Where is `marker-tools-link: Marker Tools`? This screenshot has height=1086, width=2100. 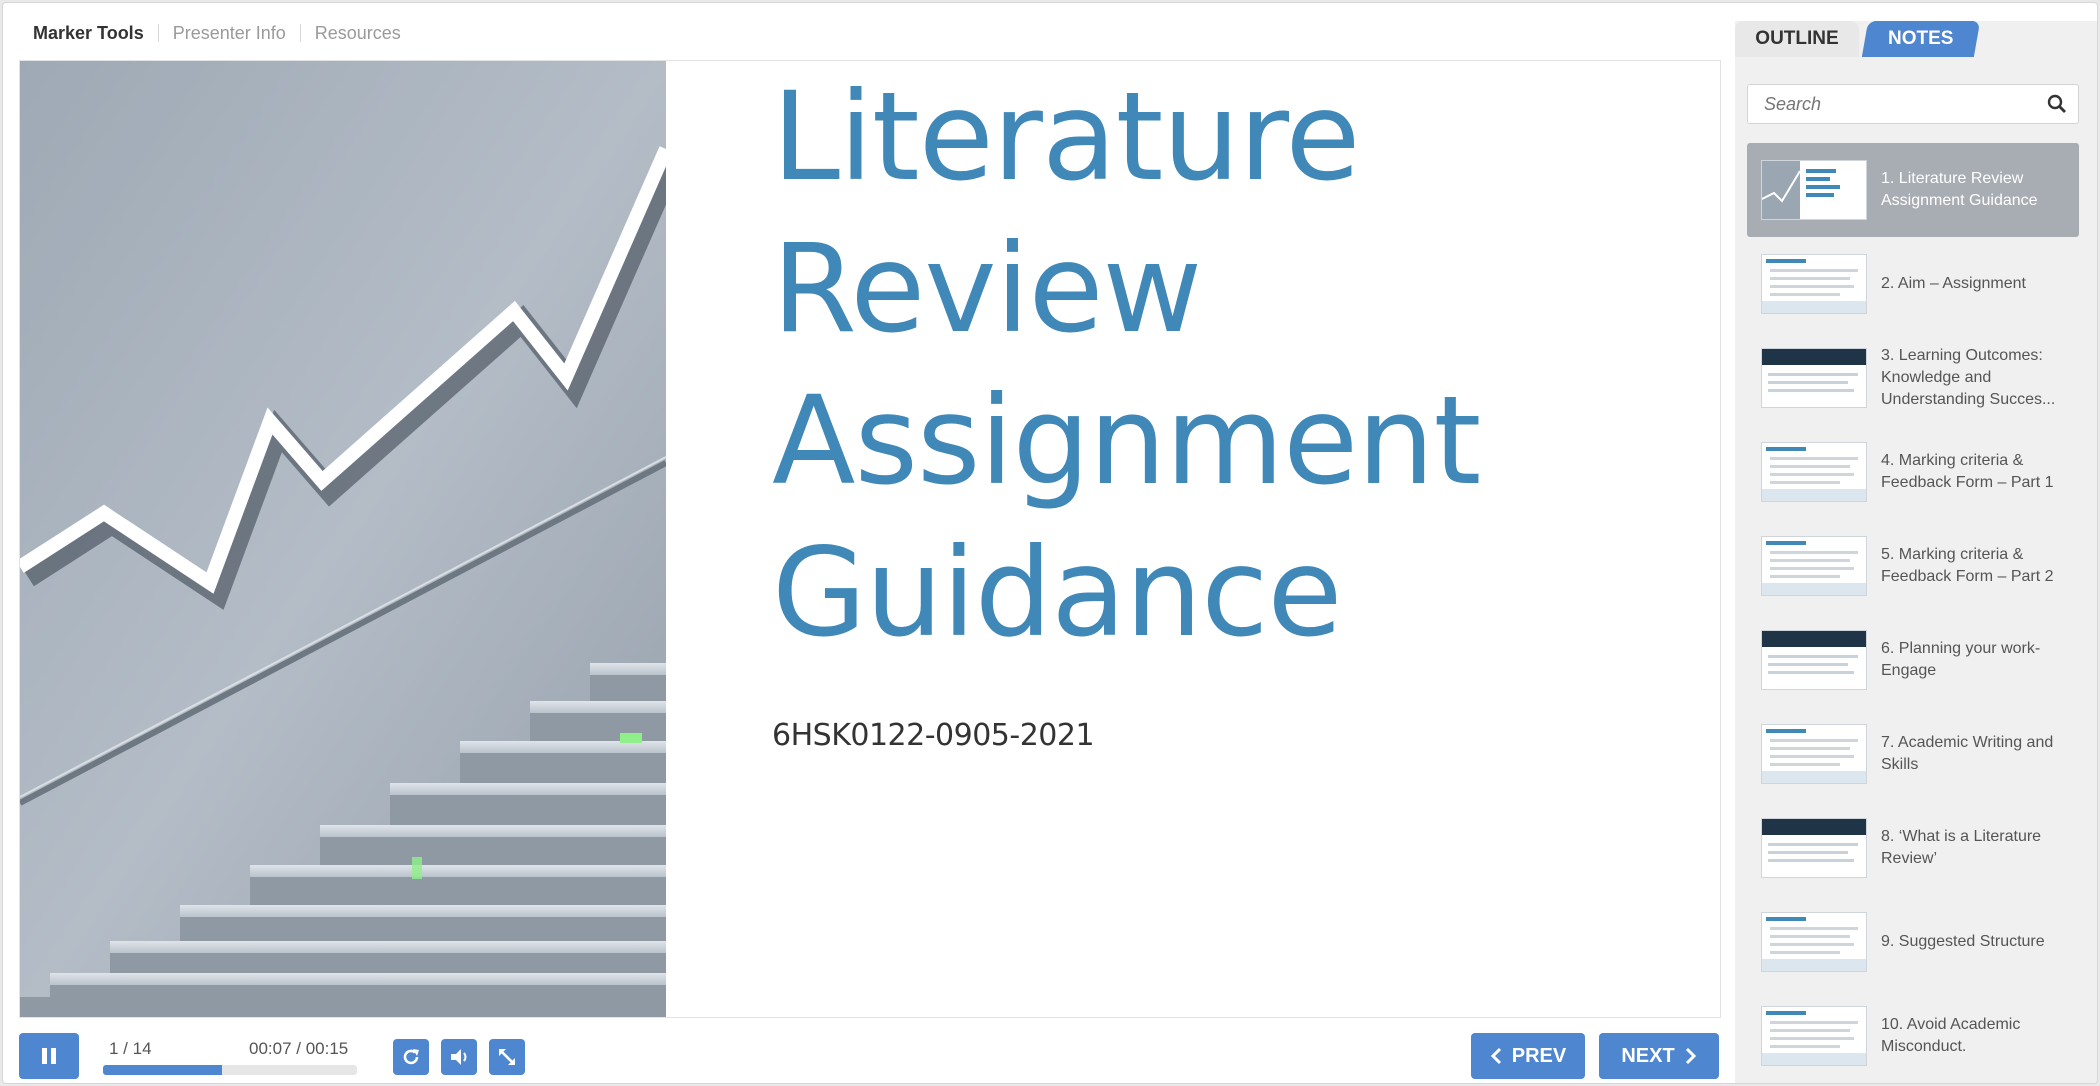
marker-tools-link: Marker Tools is located at coordinates (89, 33).